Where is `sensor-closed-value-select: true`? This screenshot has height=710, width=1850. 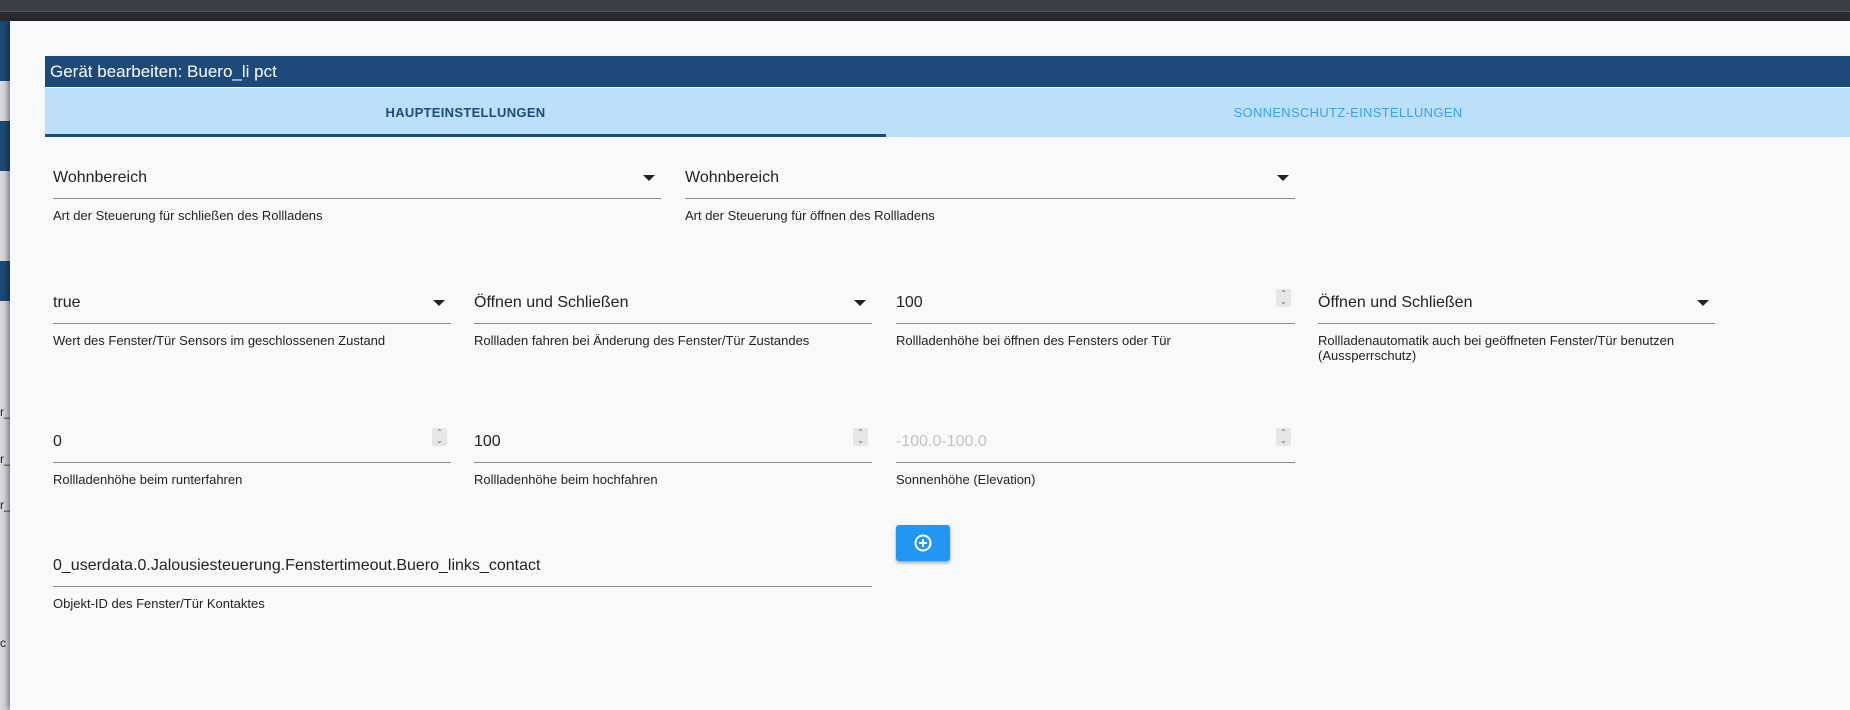 sensor-closed-value-select: true is located at coordinates (252, 303).